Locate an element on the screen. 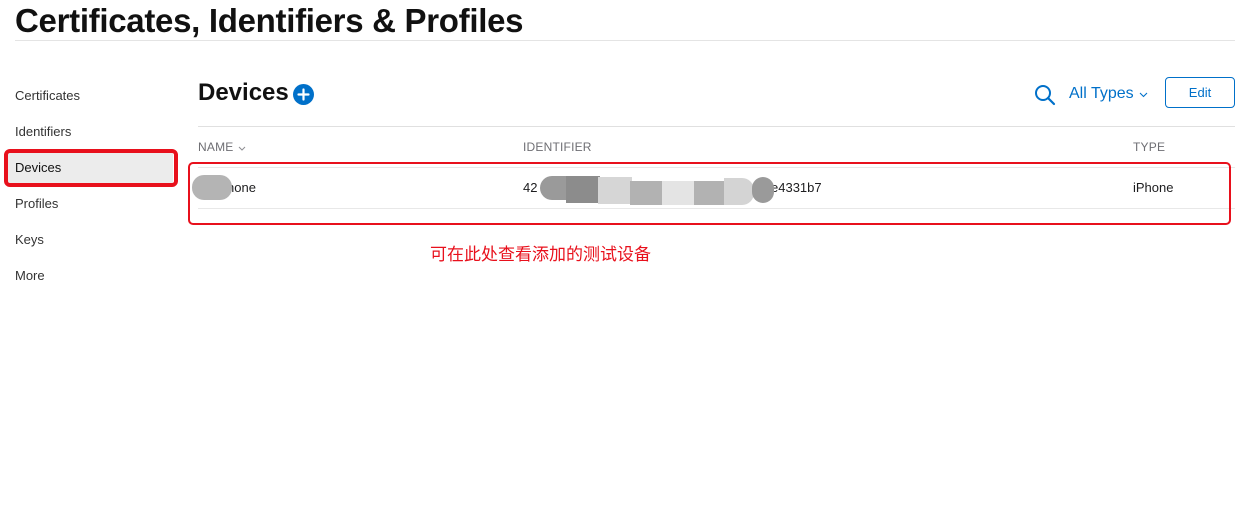  title-divider is located at coordinates (625, 40).